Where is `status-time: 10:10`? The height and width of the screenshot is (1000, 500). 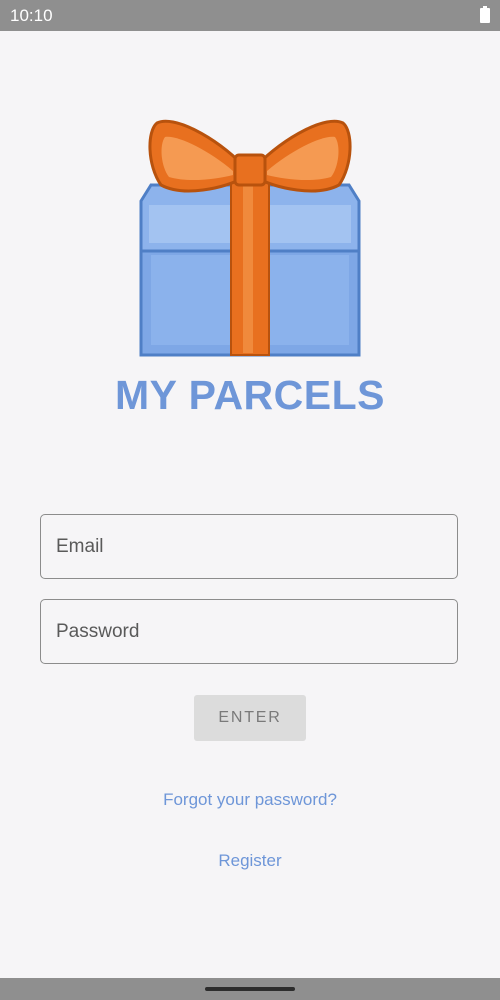
status-time: 10:10 is located at coordinates (31, 15).